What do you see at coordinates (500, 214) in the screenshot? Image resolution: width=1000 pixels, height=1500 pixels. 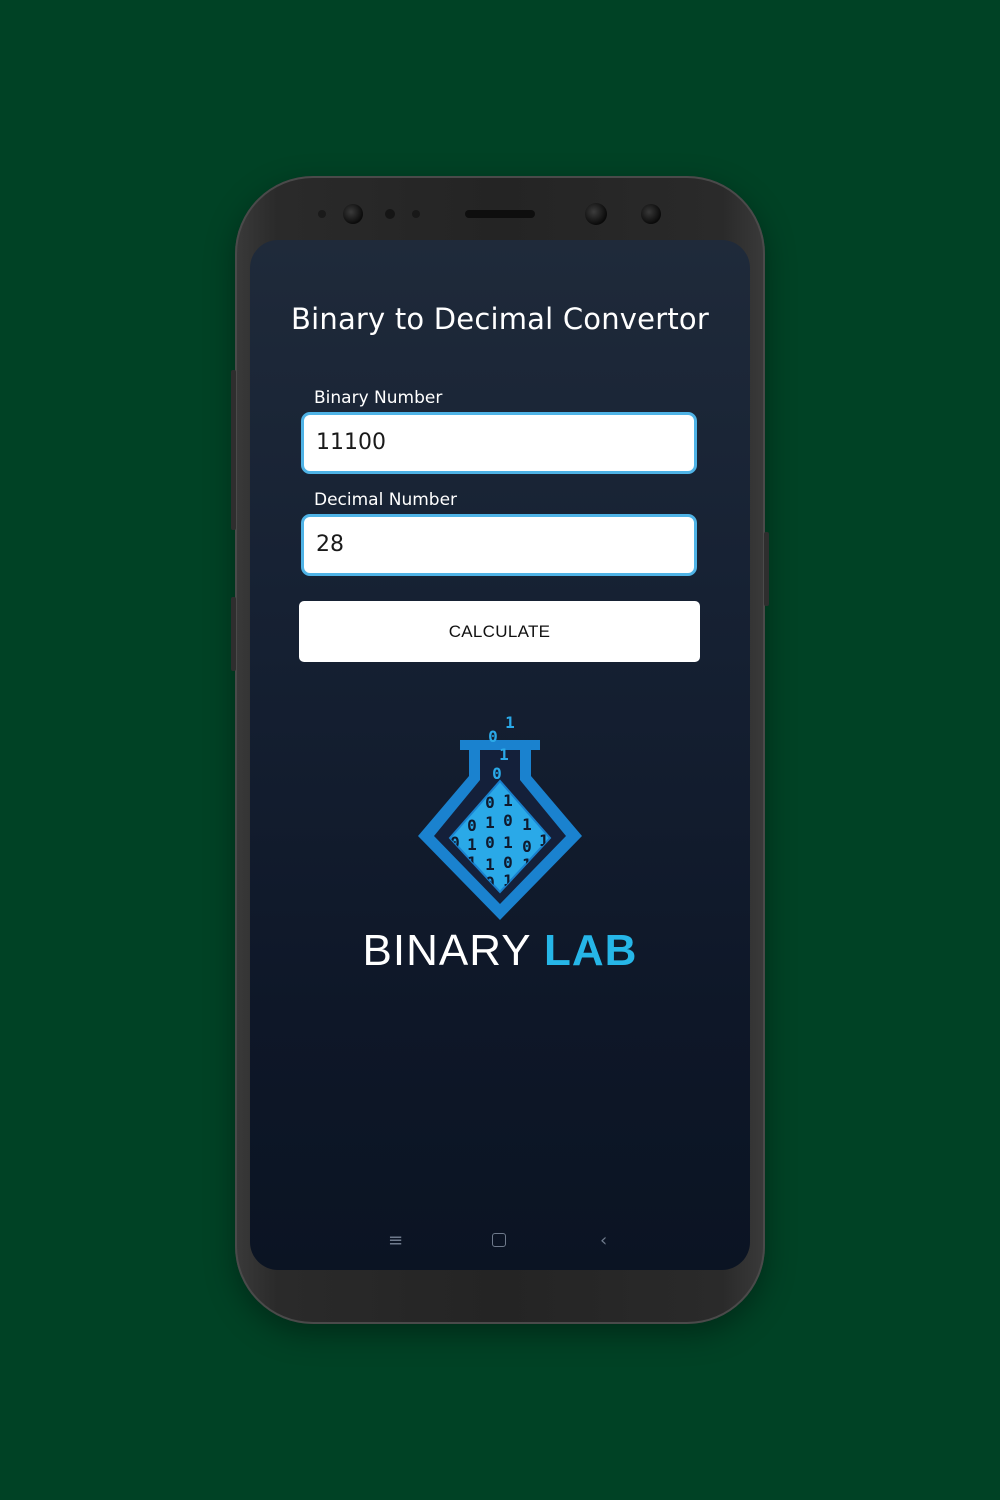 I see `earpiece-speaker` at bounding box center [500, 214].